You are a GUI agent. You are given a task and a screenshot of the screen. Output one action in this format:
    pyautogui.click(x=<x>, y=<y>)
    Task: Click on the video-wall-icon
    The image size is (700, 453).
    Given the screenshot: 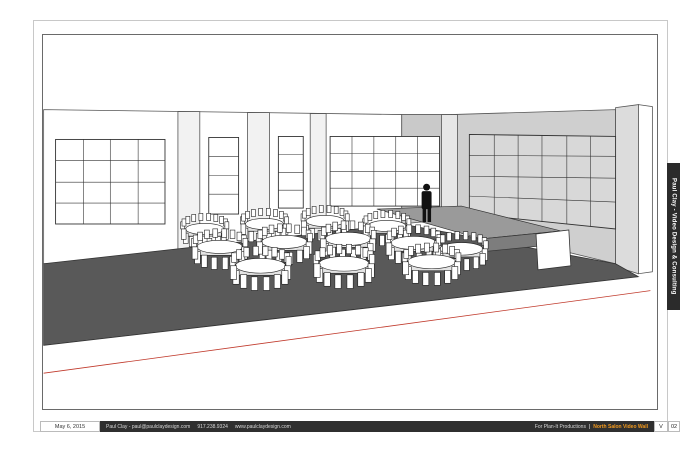 What is the action you would take?
    pyautogui.click(x=224, y=176)
    